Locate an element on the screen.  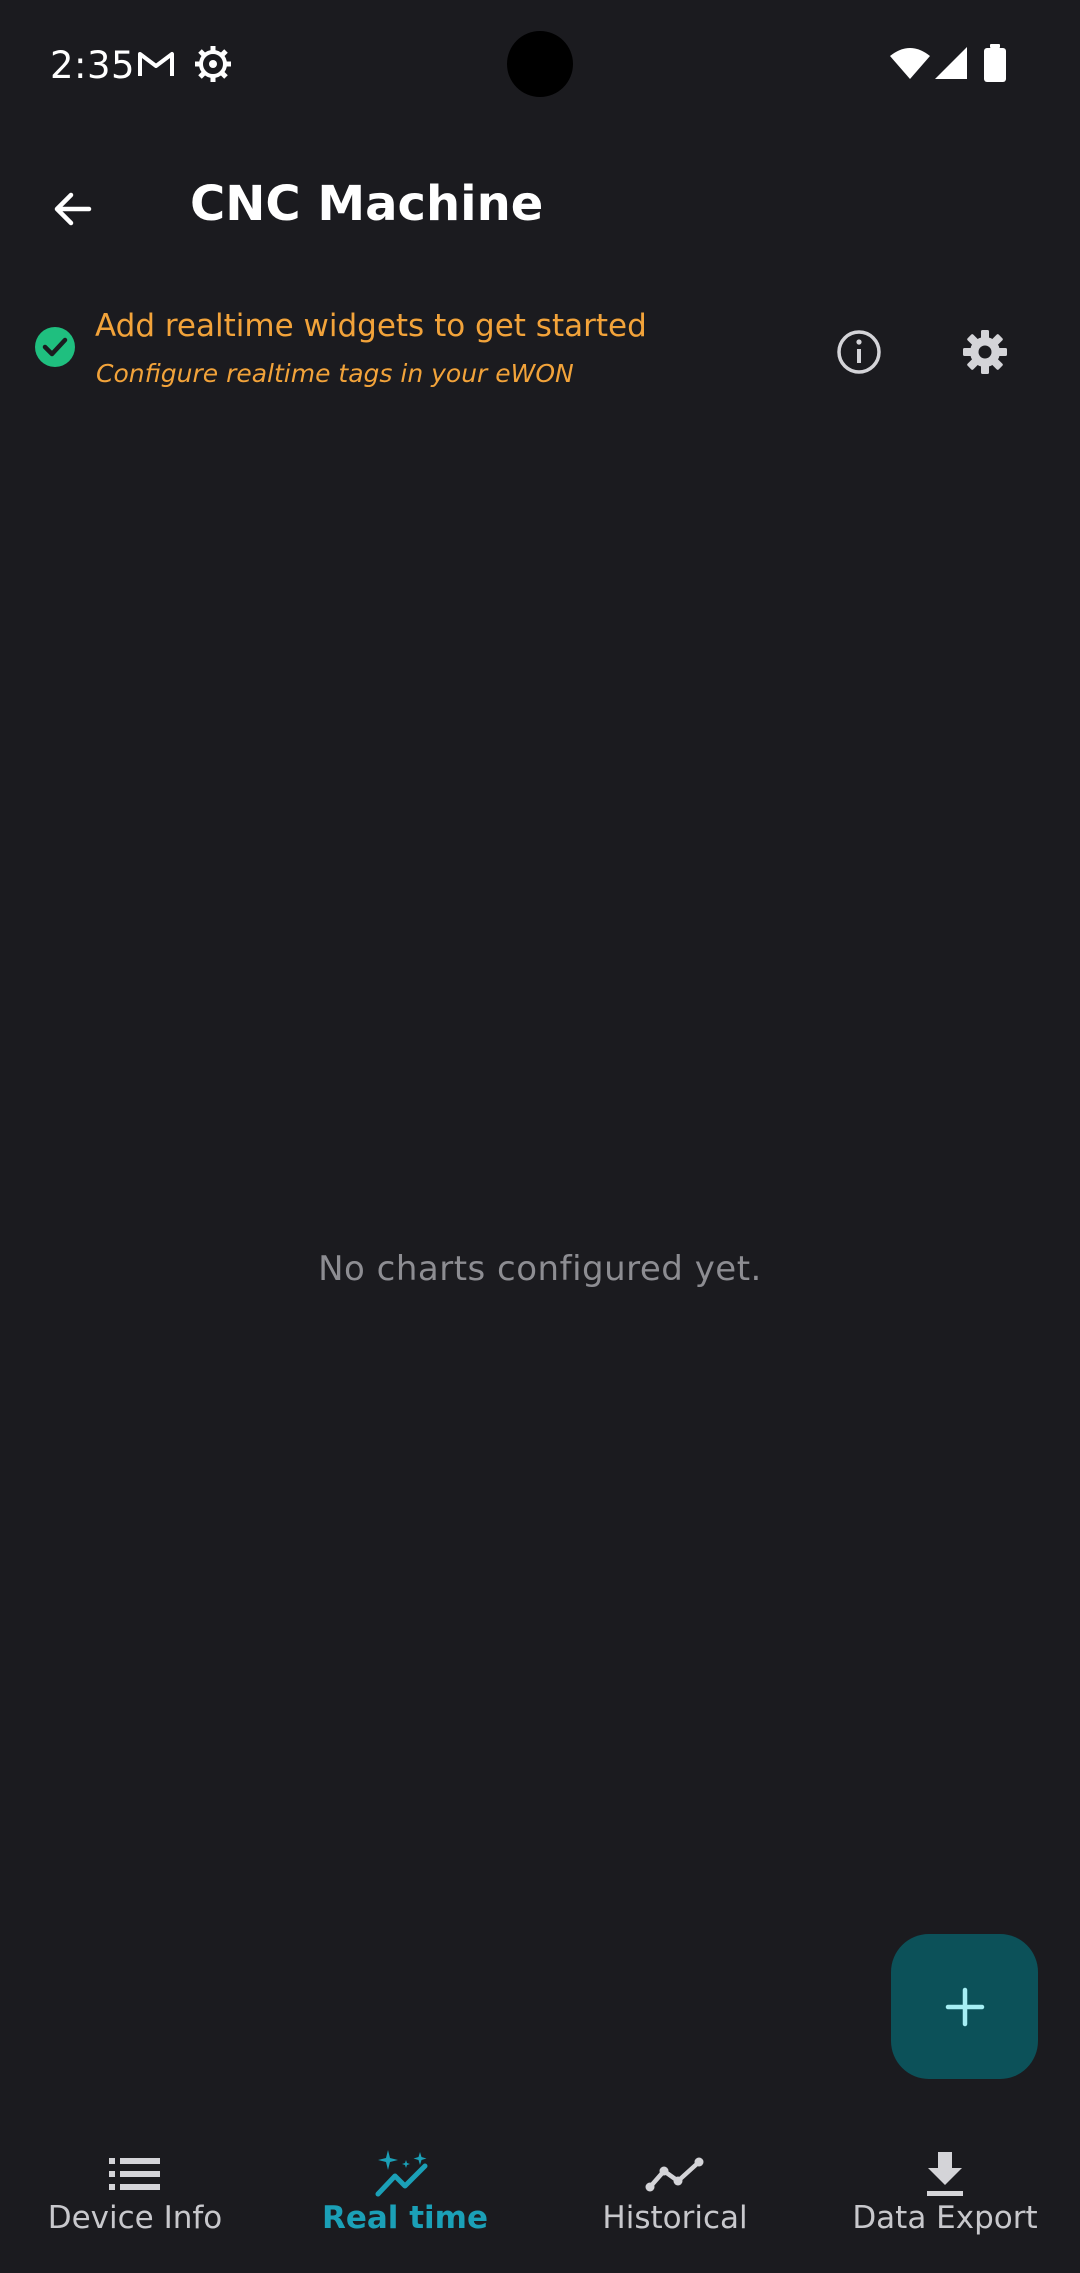
plus-icon is located at coordinates (964, 2006).